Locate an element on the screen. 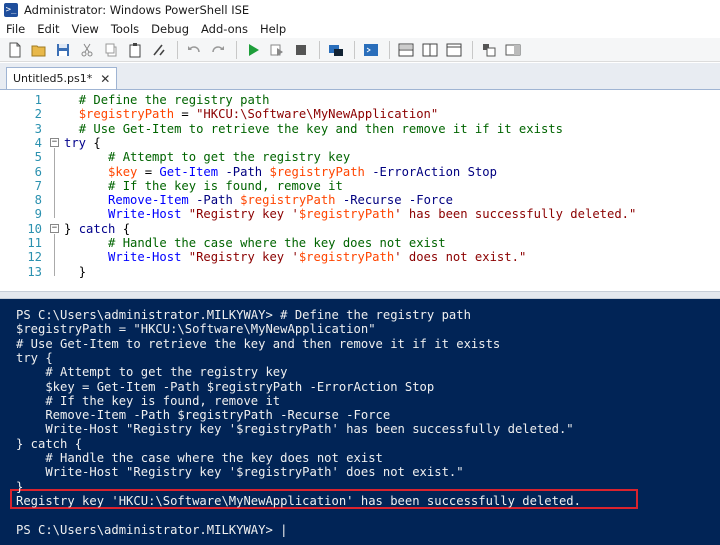 The image size is (720, 545). powershell-icon: >_ is located at coordinates (11, 10).